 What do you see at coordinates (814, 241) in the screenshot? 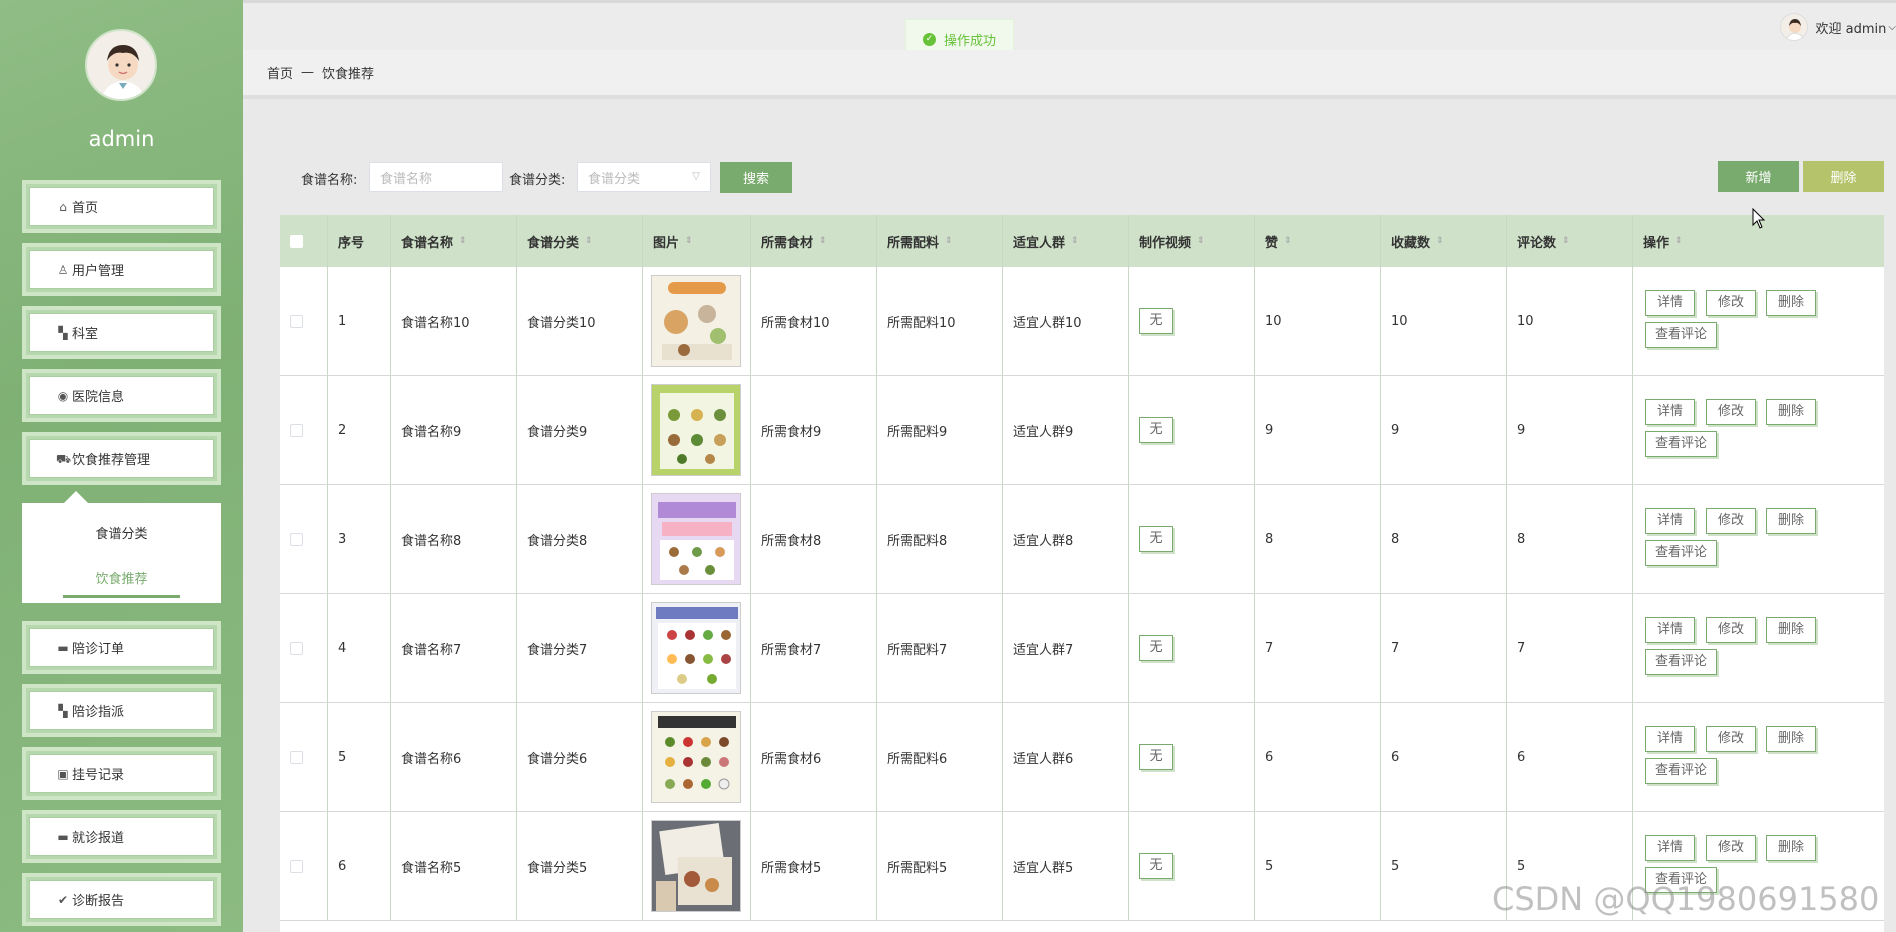
I see `header-ingredients: 所需食材 ⇕` at bounding box center [814, 241].